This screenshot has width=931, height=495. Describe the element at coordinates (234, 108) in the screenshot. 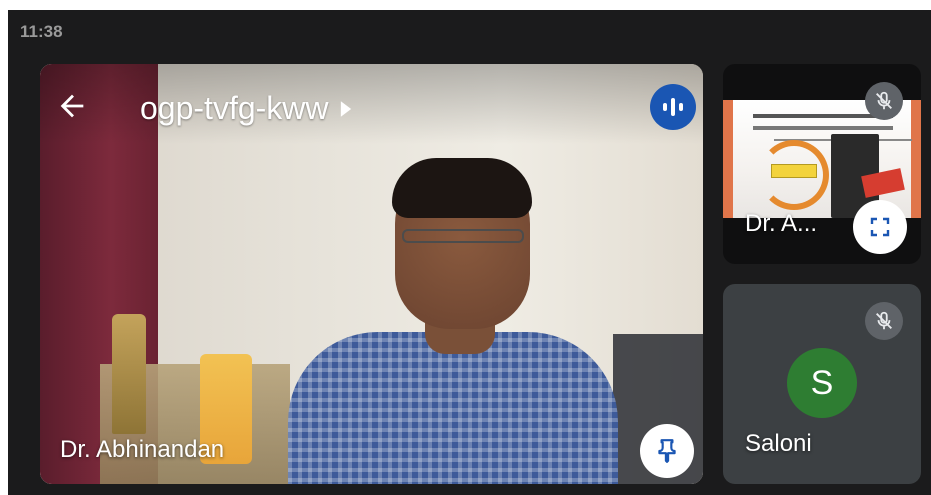

I see `meeting-code: ogp-tvfg-kww` at that location.